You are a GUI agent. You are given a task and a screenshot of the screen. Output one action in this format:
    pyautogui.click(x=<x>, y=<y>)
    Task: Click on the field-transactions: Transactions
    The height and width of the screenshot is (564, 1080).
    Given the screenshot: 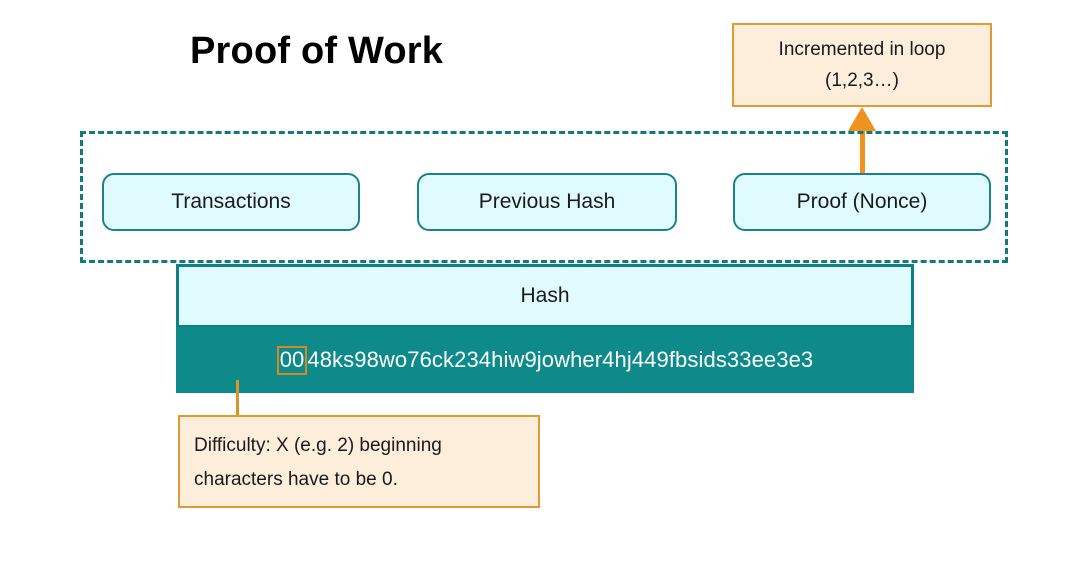 What is the action you would take?
    pyautogui.click(x=231, y=202)
    